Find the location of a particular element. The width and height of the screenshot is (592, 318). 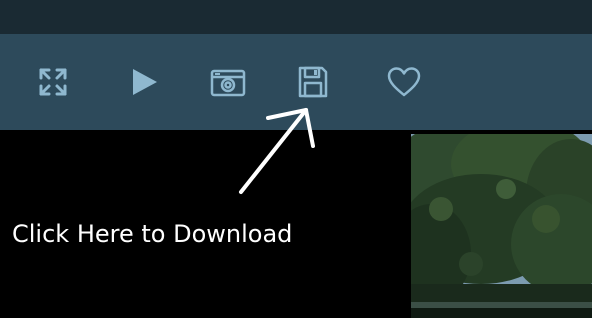

play-icon is located at coordinates (145, 82).